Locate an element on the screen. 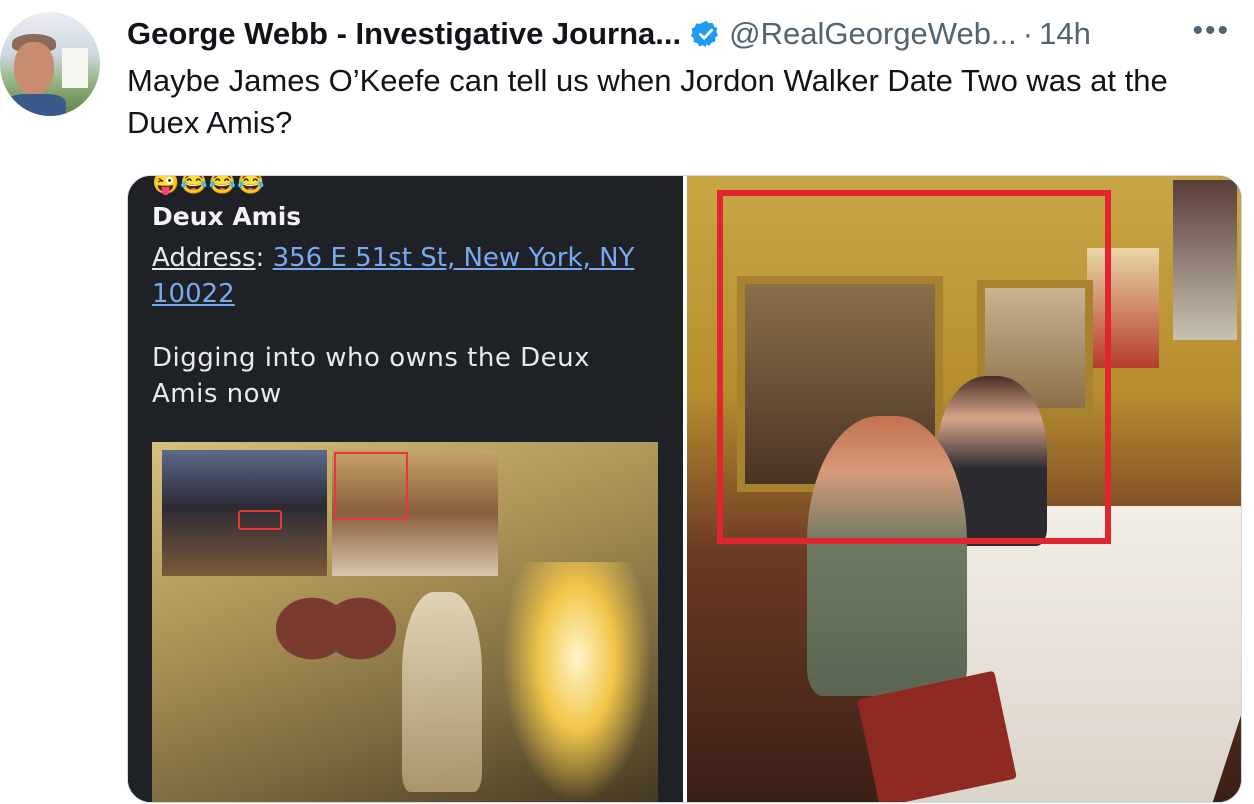 This screenshot has width=1254, height=804. emoji-row: 😜😂😂😂 is located at coordinates (209, 185).